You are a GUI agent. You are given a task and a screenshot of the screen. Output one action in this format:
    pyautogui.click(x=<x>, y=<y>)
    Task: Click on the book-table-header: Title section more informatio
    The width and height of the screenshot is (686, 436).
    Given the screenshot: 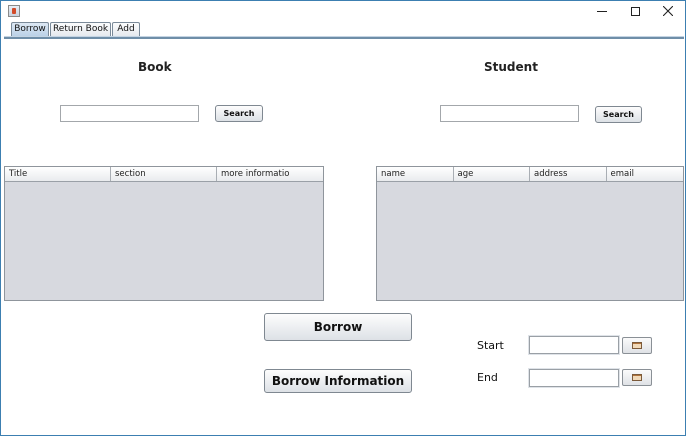 What is the action you would take?
    pyautogui.click(x=164, y=174)
    